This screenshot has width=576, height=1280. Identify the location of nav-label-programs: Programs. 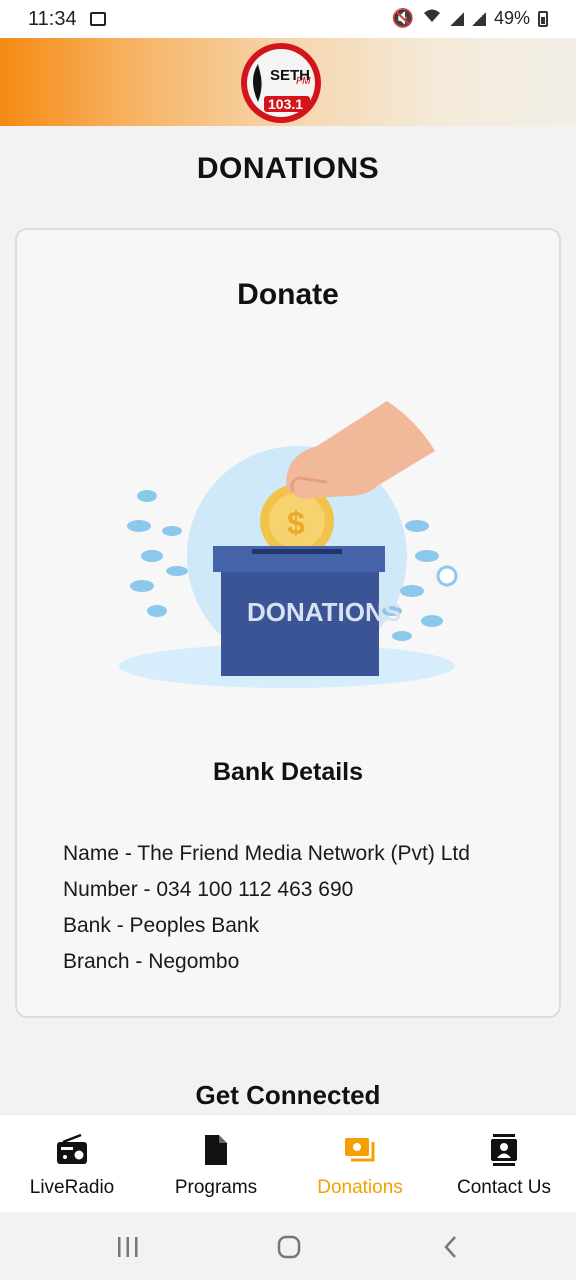
(216, 1187).